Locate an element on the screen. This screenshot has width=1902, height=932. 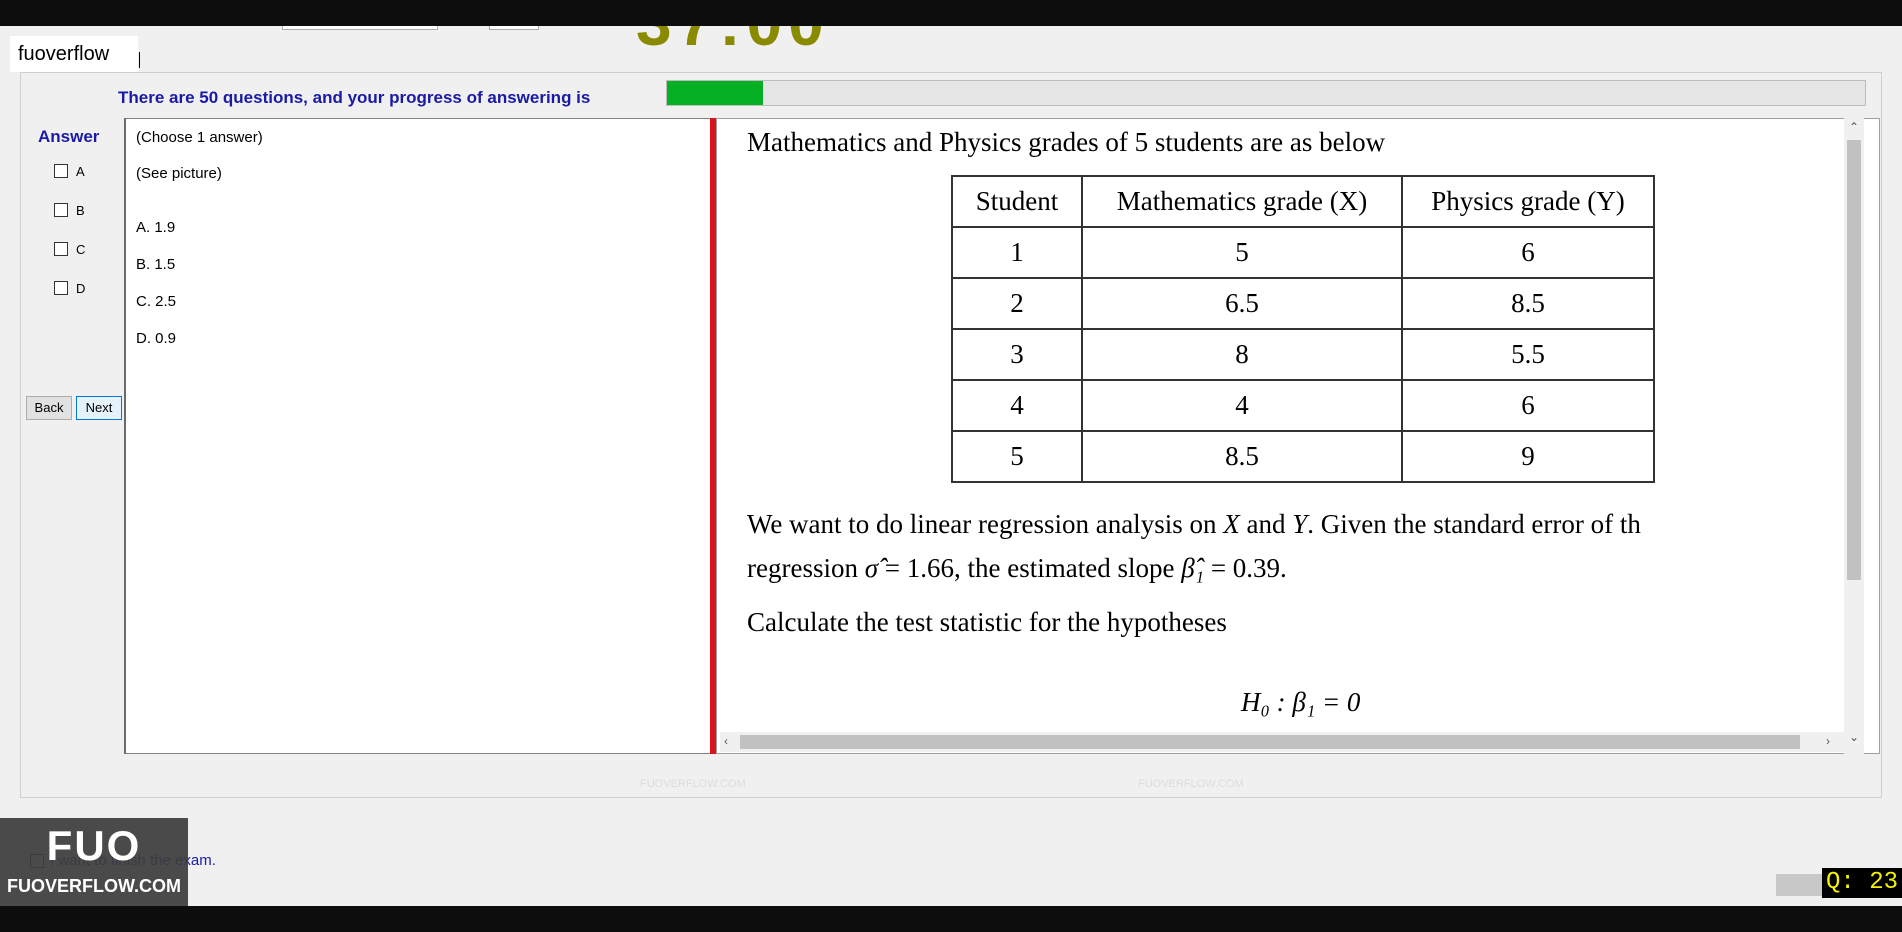
question-number: Q: 23 is located at coordinates (1862, 883).